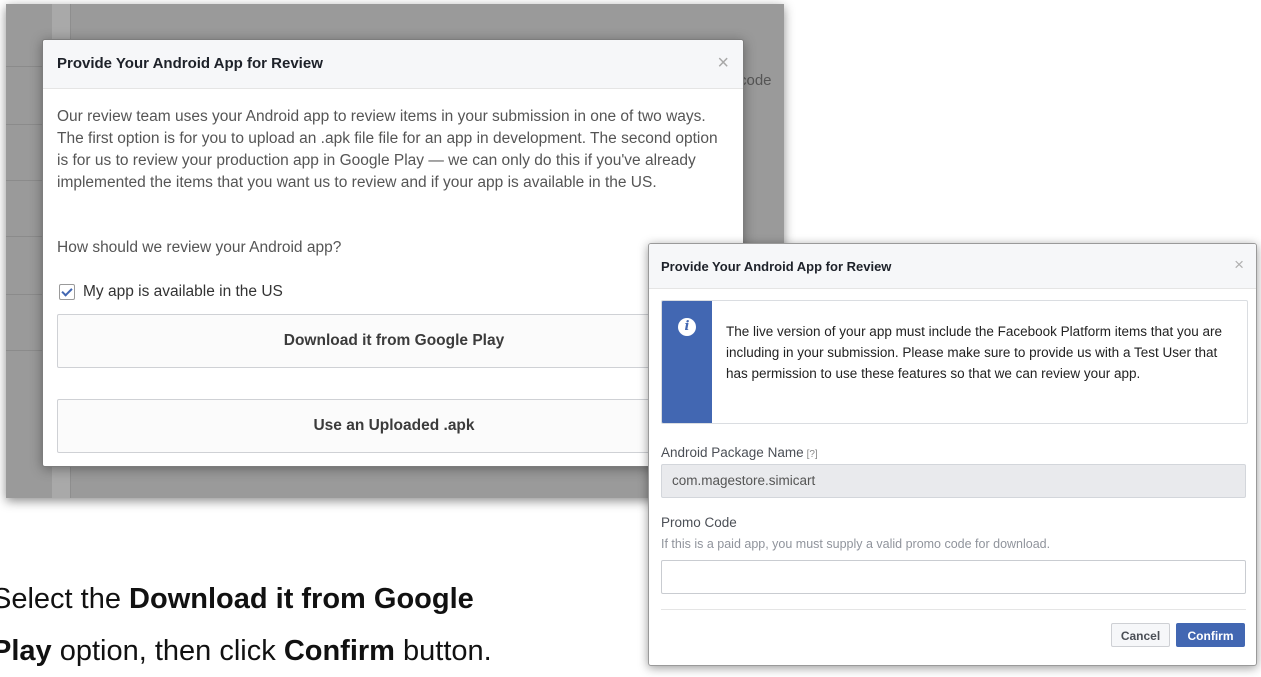 The height and width of the screenshot is (677, 1261). Describe the element at coordinates (167, 651) in the screenshot. I see `caption-text: option, then click` at that location.